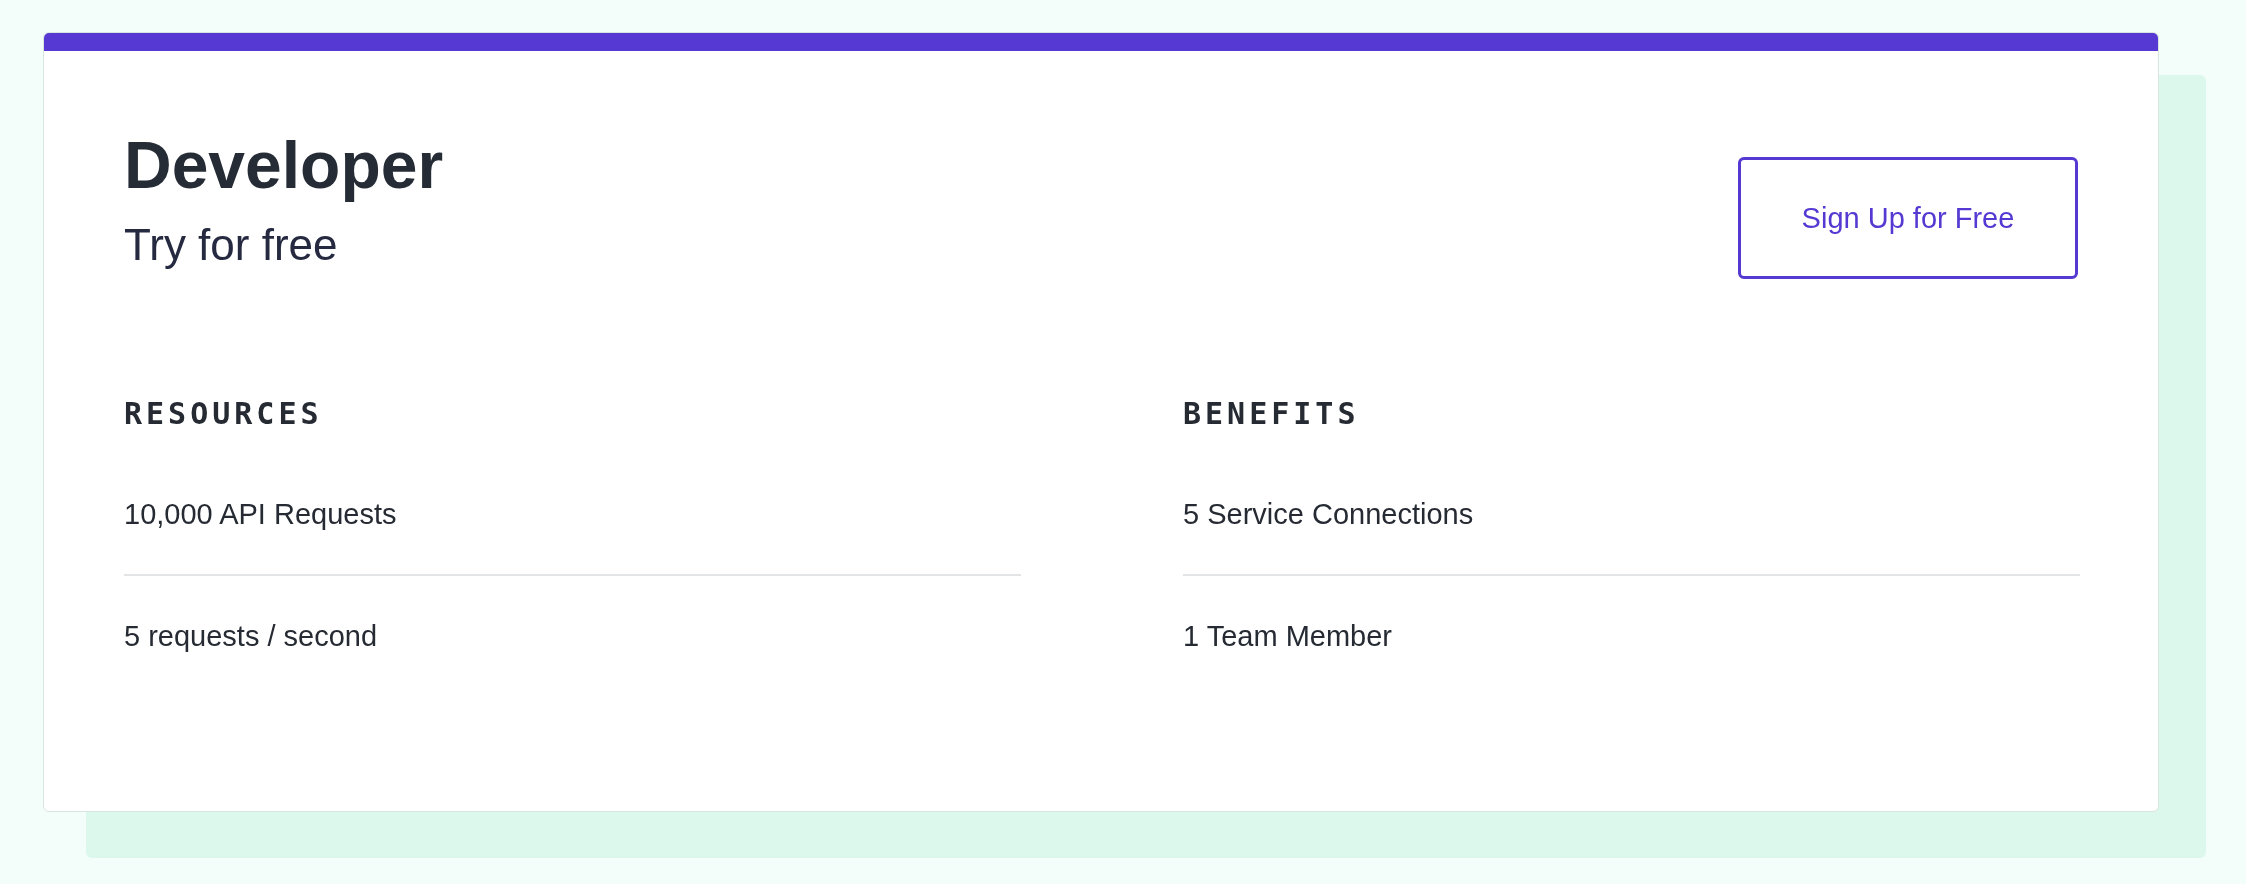 The height and width of the screenshot is (884, 2246). Describe the element at coordinates (1272, 414) in the screenshot. I see `section-heading: BENEFITS` at that location.